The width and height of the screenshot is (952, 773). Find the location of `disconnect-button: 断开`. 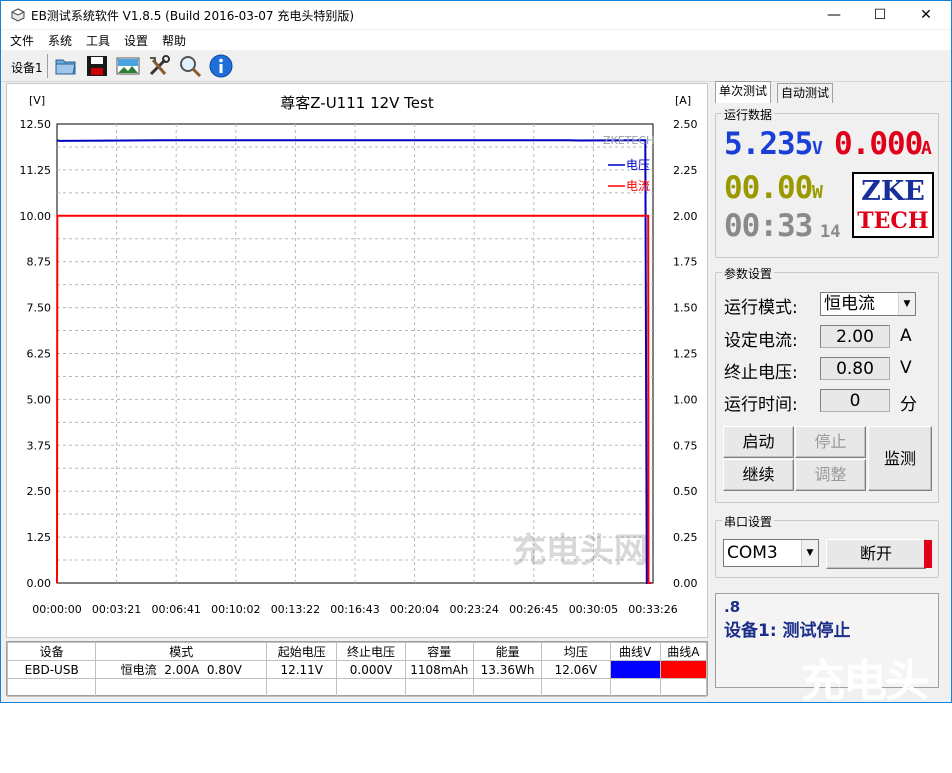

disconnect-button: 断开 is located at coordinates (876, 554).